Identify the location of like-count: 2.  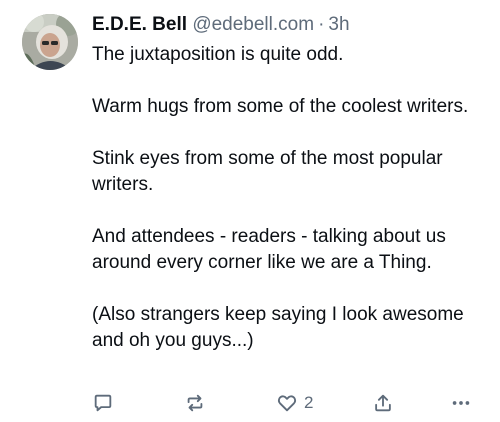
(309, 402).